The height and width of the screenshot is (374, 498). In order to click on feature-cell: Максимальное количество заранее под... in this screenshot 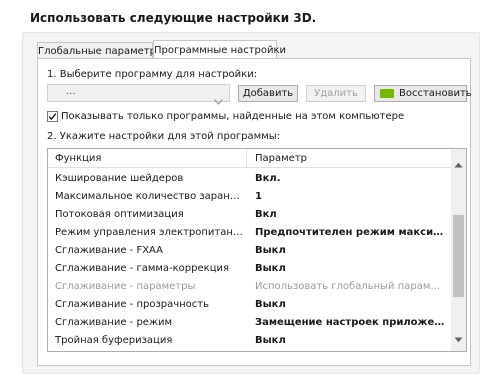, I will do `click(149, 196)`.